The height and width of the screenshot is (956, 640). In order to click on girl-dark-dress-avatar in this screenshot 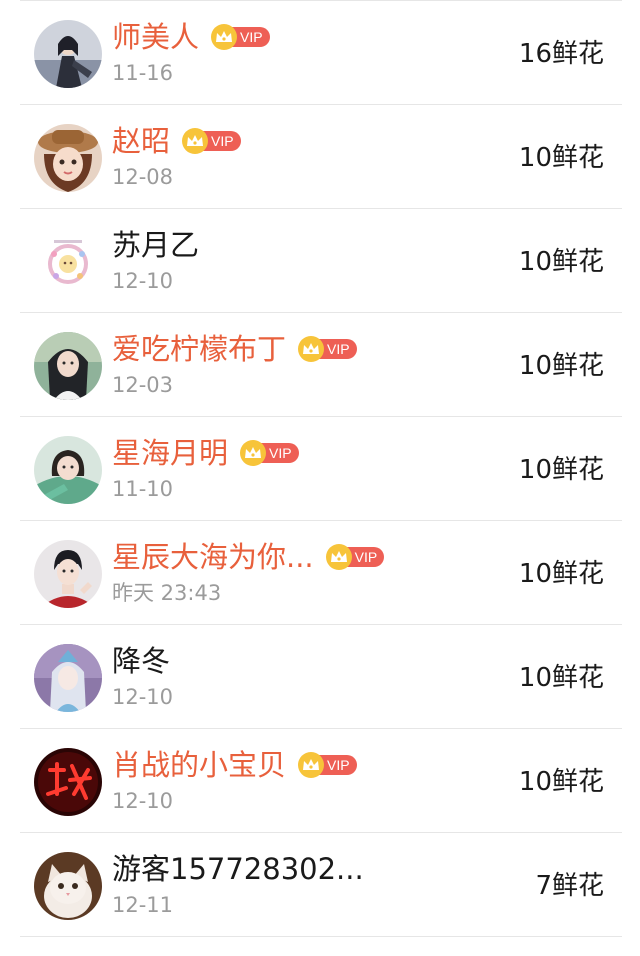, I will do `click(68, 54)`.